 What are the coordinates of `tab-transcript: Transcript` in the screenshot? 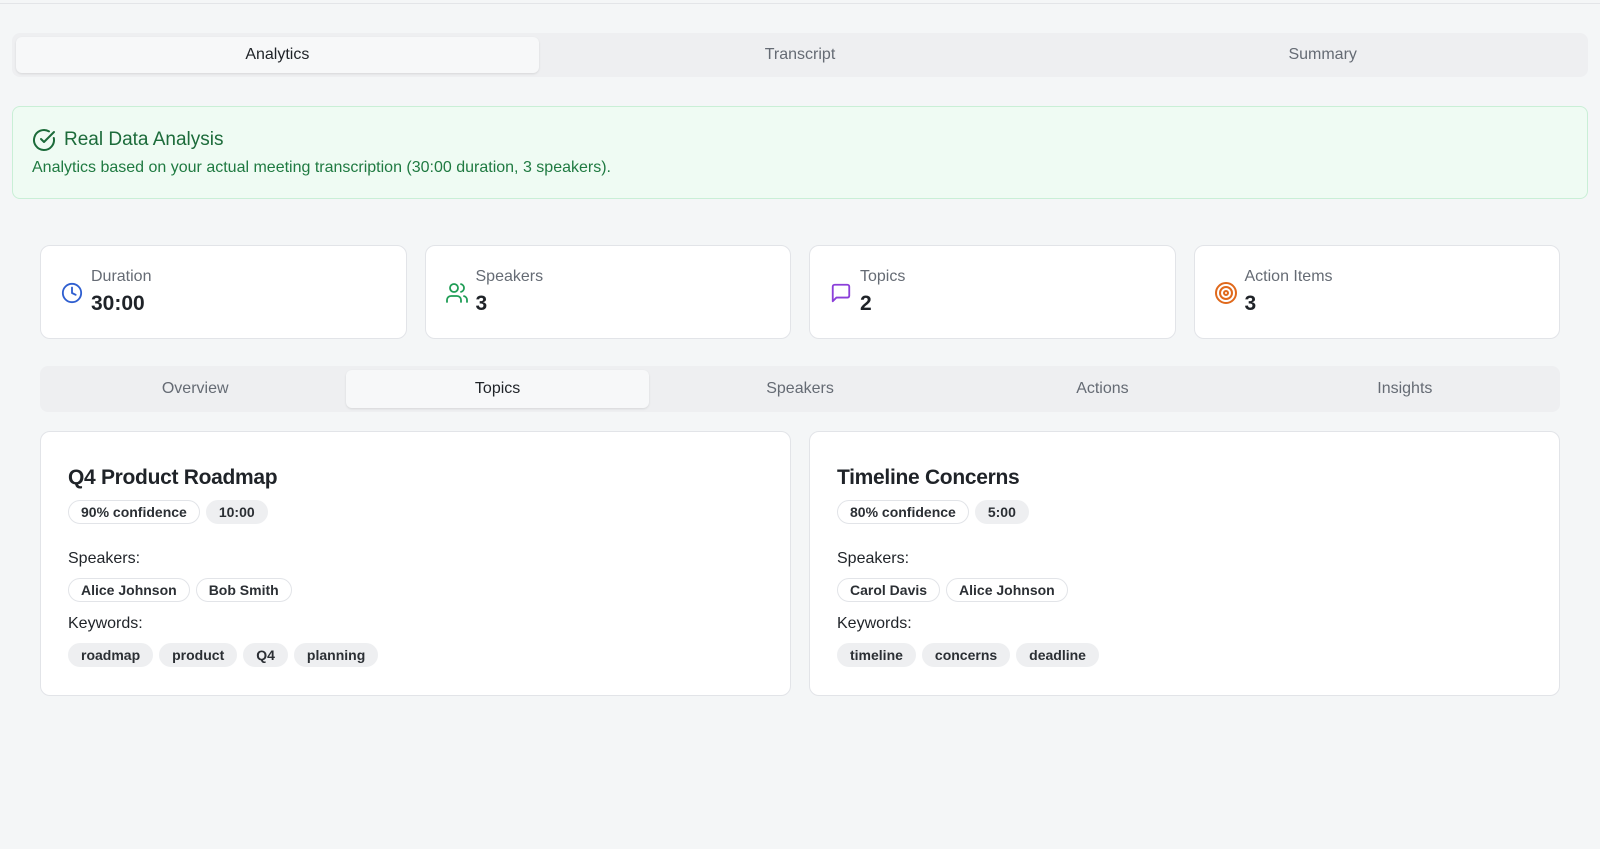 It's located at (800, 55).